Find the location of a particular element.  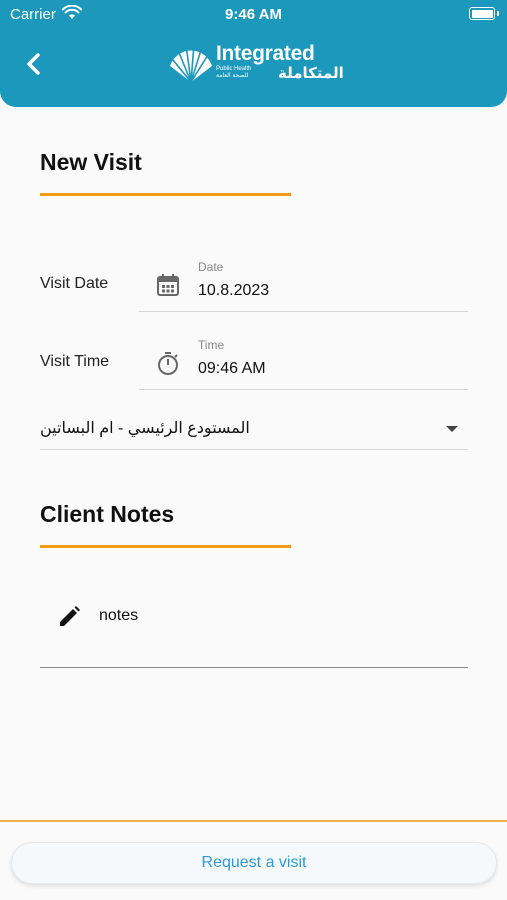

timer-icon is located at coordinates (168, 363).